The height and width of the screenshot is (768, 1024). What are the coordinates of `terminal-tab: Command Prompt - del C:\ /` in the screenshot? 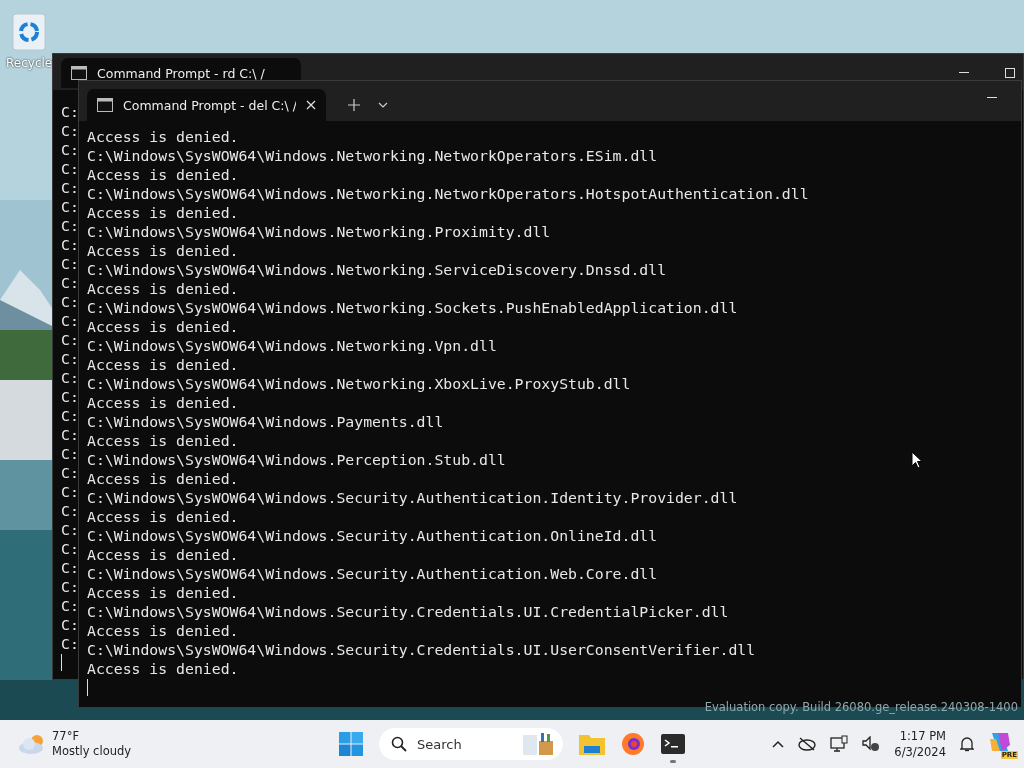 It's located at (206, 105).